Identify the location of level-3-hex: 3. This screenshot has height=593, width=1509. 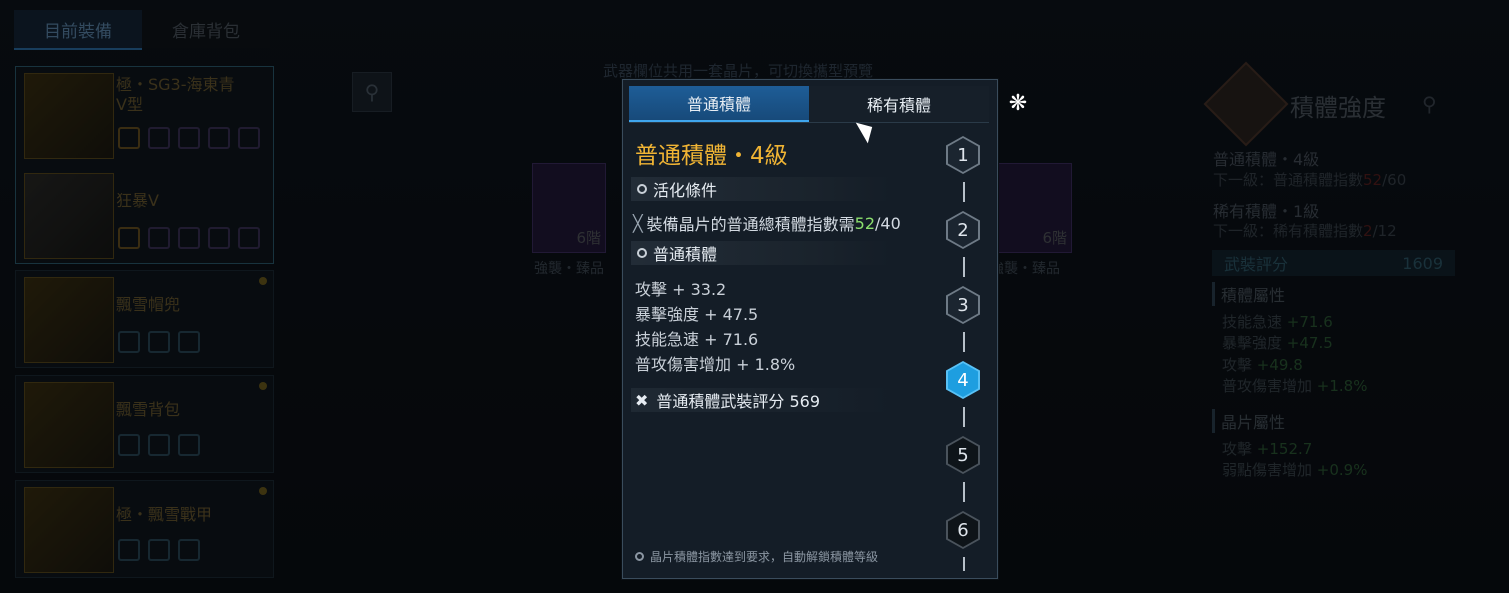
(963, 305).